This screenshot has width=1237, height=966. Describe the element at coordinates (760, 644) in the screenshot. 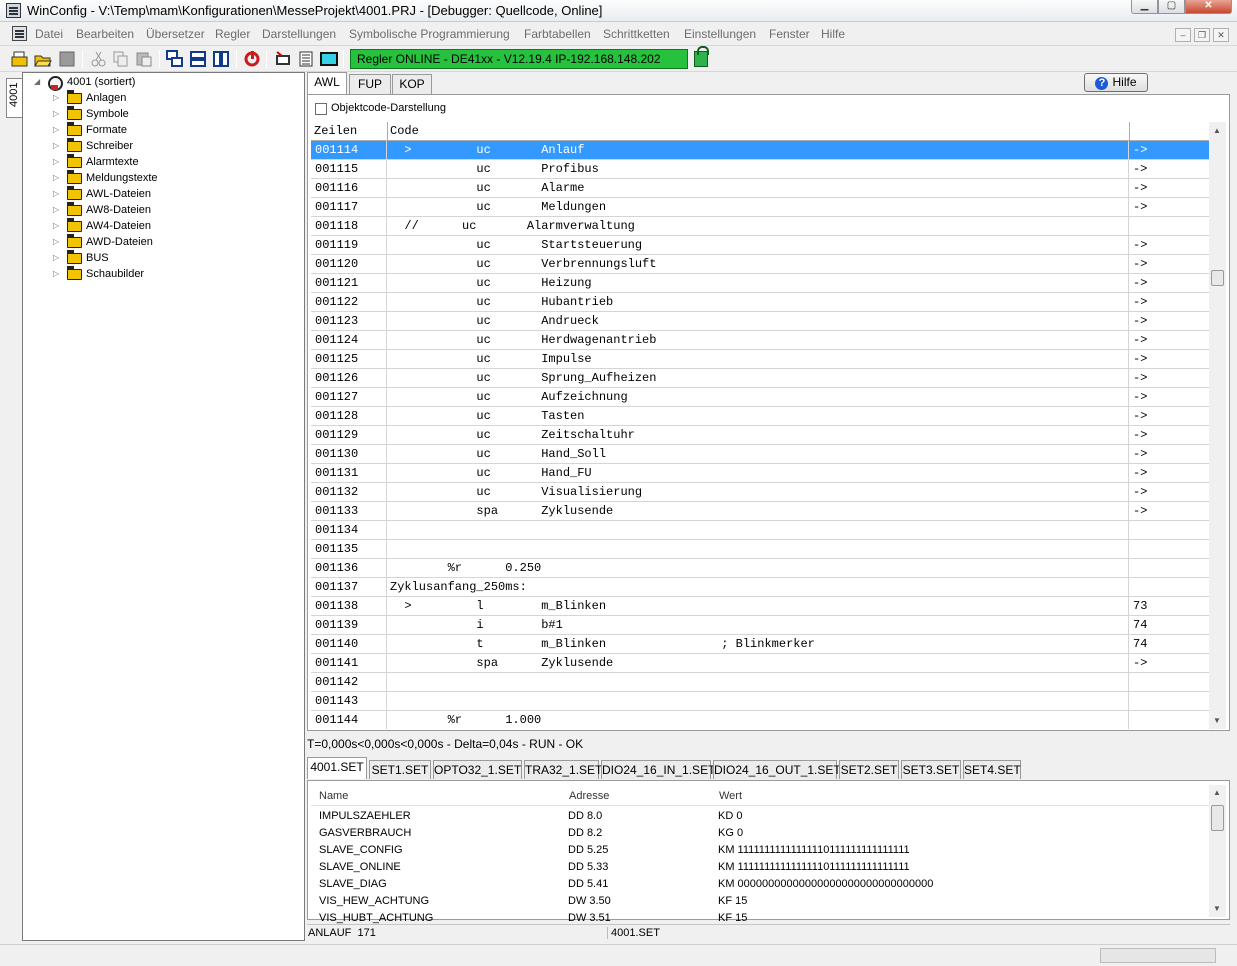

I see `code-row: 001140 t m_Blinken ; Blinkmerker 74` at that location.